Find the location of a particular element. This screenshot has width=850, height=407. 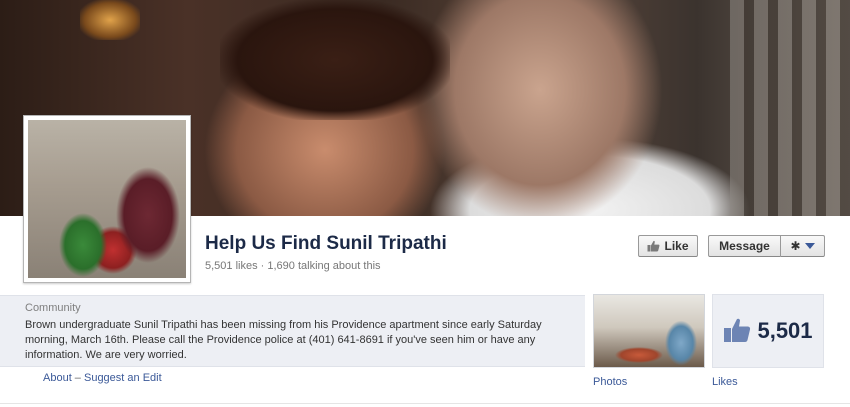

page-category: Community is located at coordinates (53, 308).